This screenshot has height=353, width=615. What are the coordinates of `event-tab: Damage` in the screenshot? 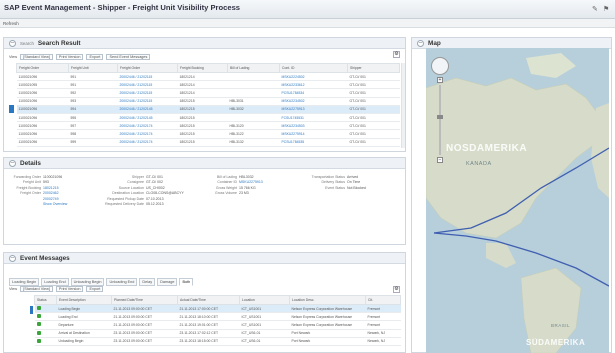 It's located at (167, 282).